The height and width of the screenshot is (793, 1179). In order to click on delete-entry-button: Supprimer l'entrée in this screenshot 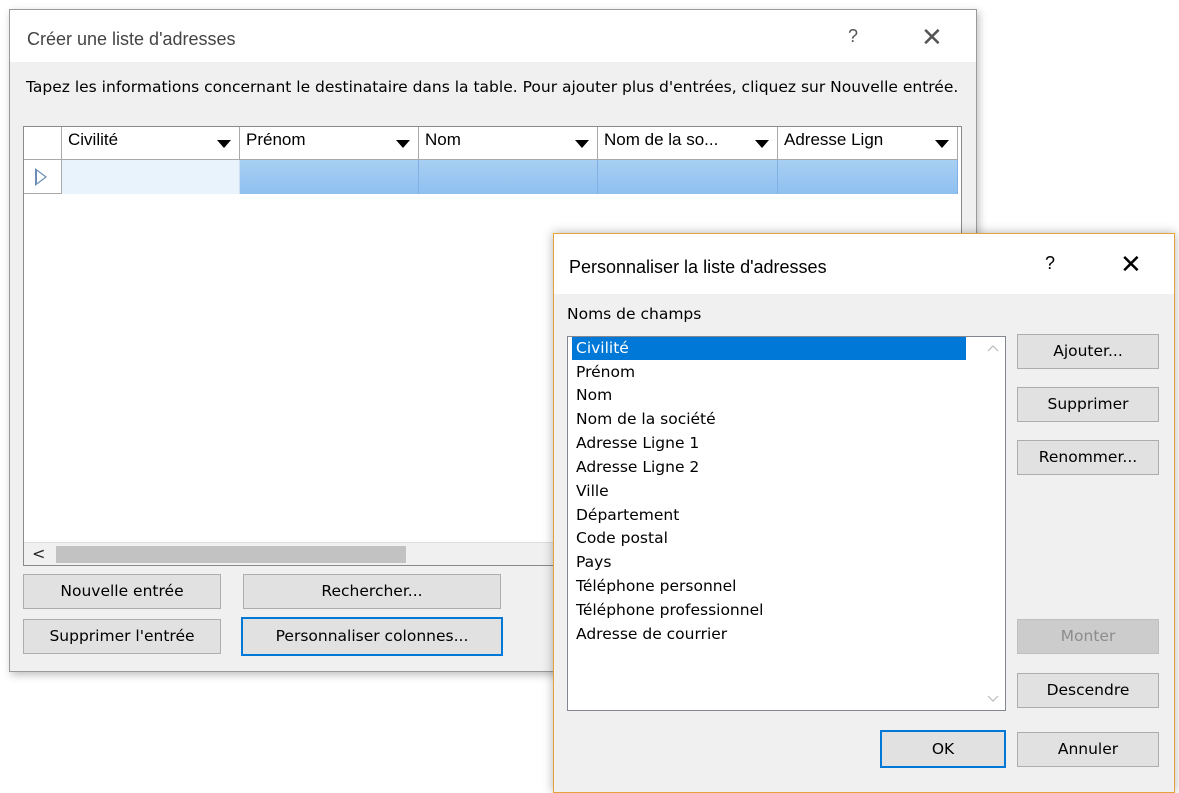, I will do `click(122, 636)`.